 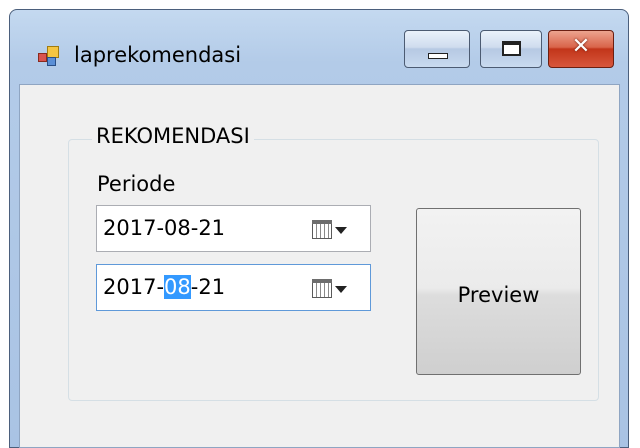 I want to click on minimize-button, so click(x=437, y=49).